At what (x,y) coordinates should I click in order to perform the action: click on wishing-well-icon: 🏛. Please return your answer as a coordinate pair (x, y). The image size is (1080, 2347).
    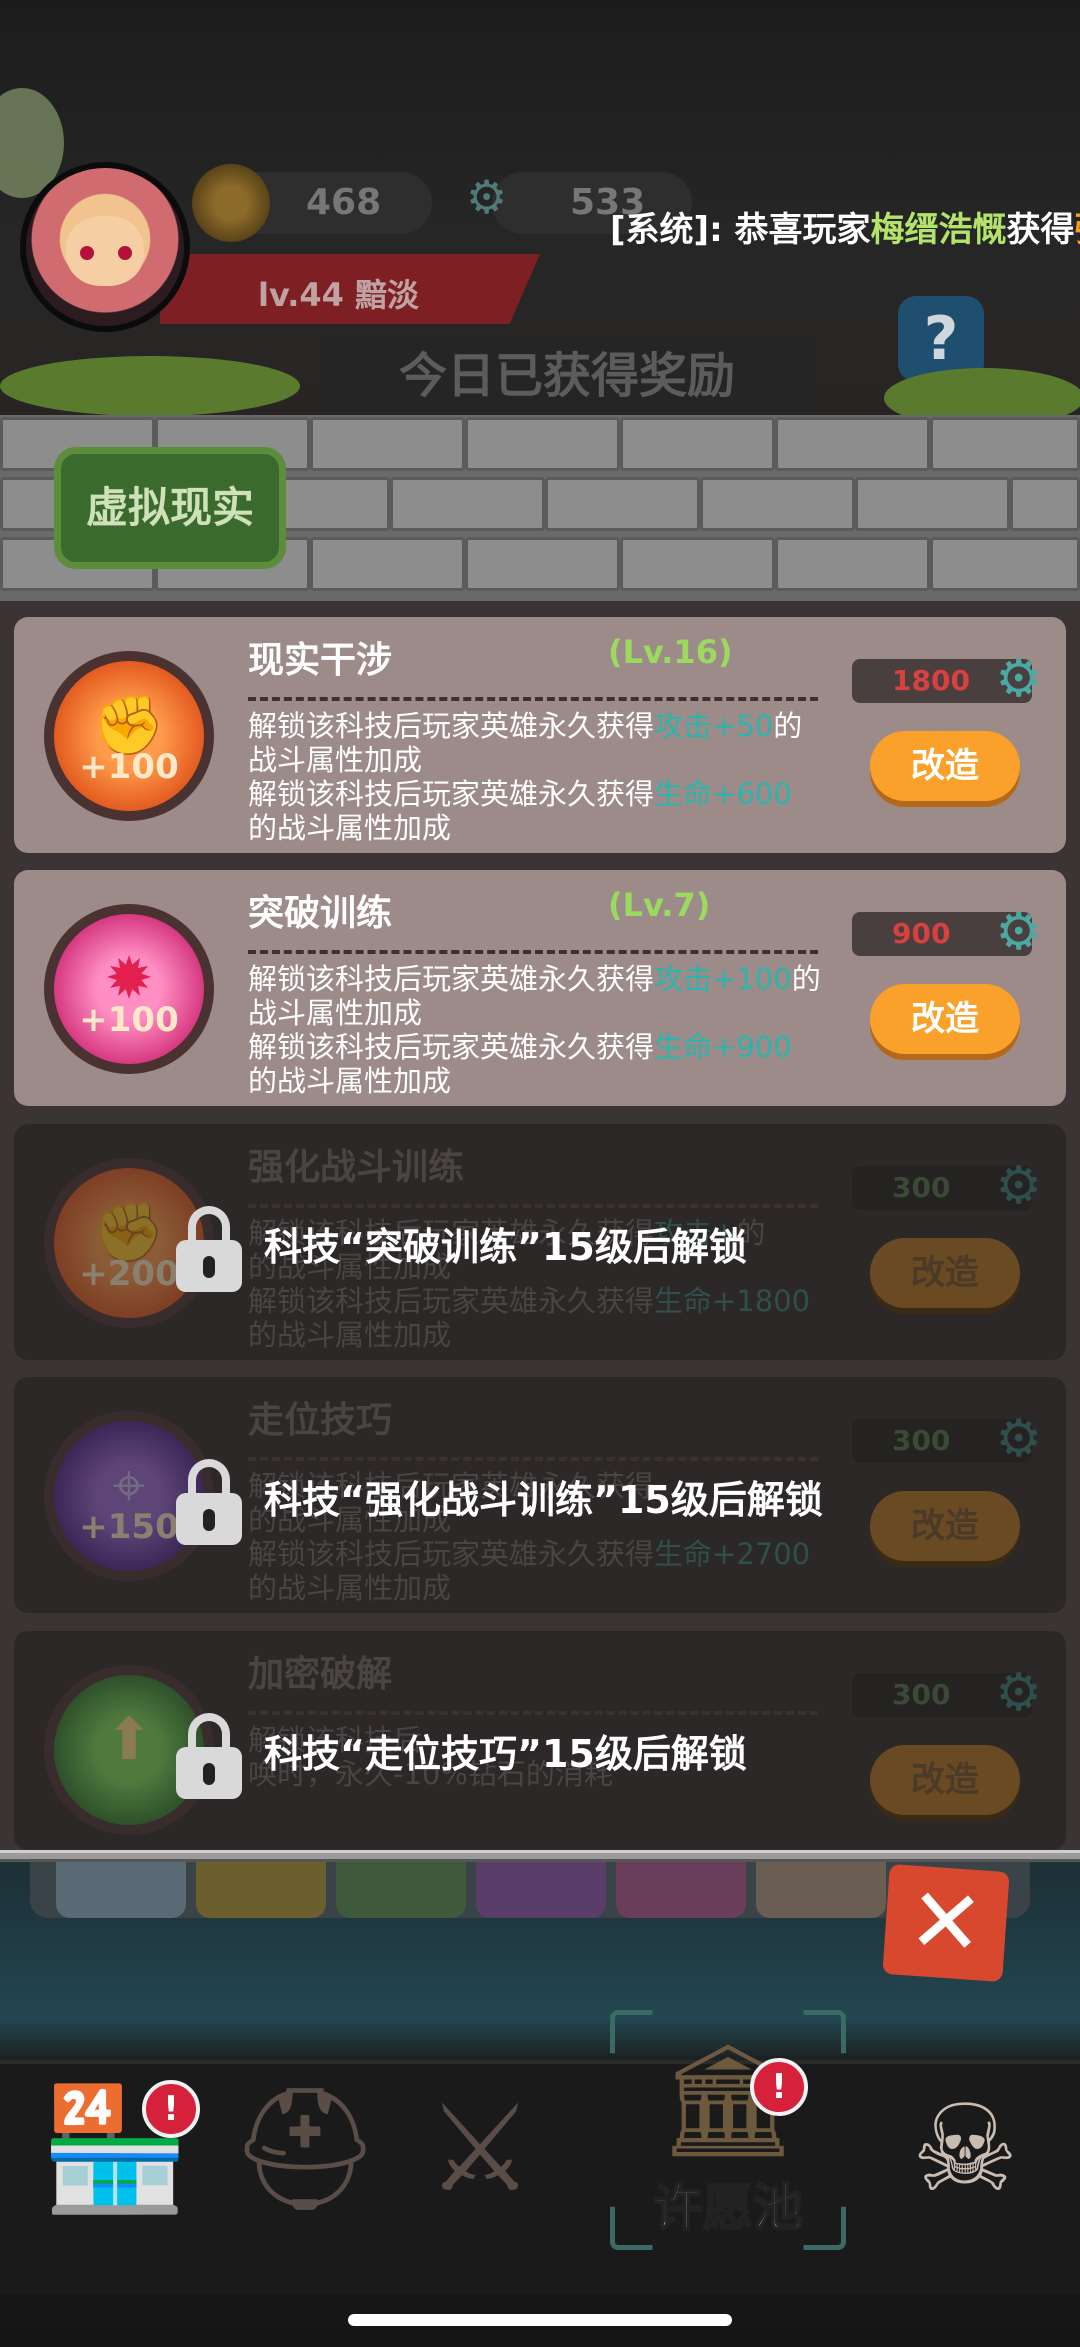
    Looking at the image, I should click on (728, 2100).